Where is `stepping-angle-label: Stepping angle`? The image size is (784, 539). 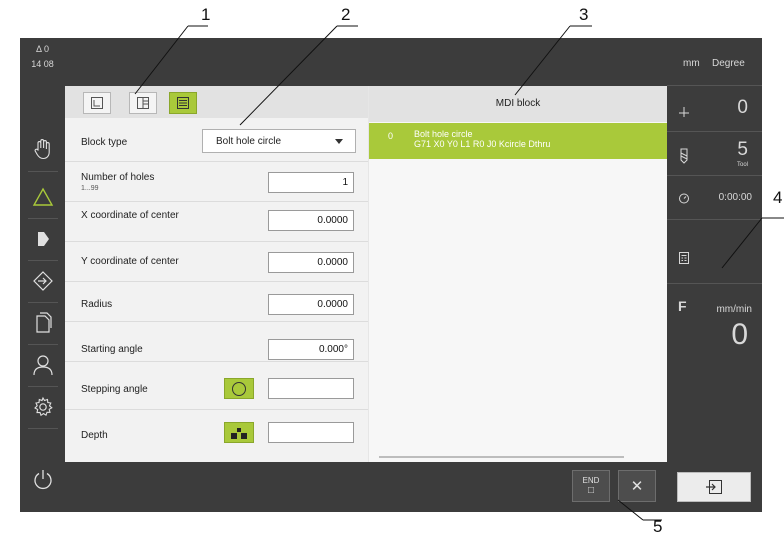
stepping-angle-label: Stepping angle is located at coordinates (114, 389).